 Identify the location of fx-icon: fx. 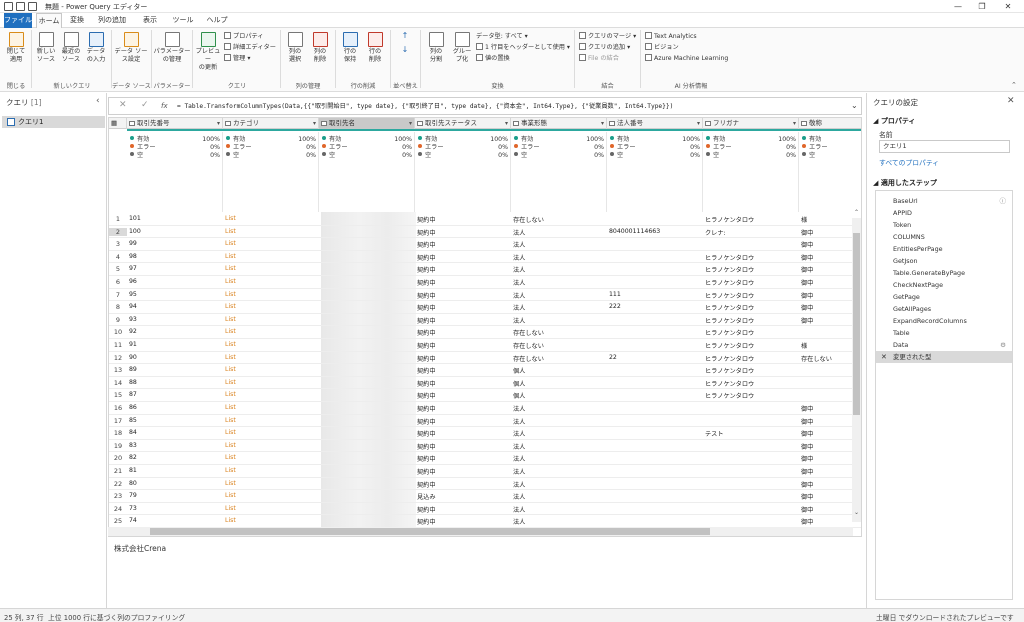
(164, 106).